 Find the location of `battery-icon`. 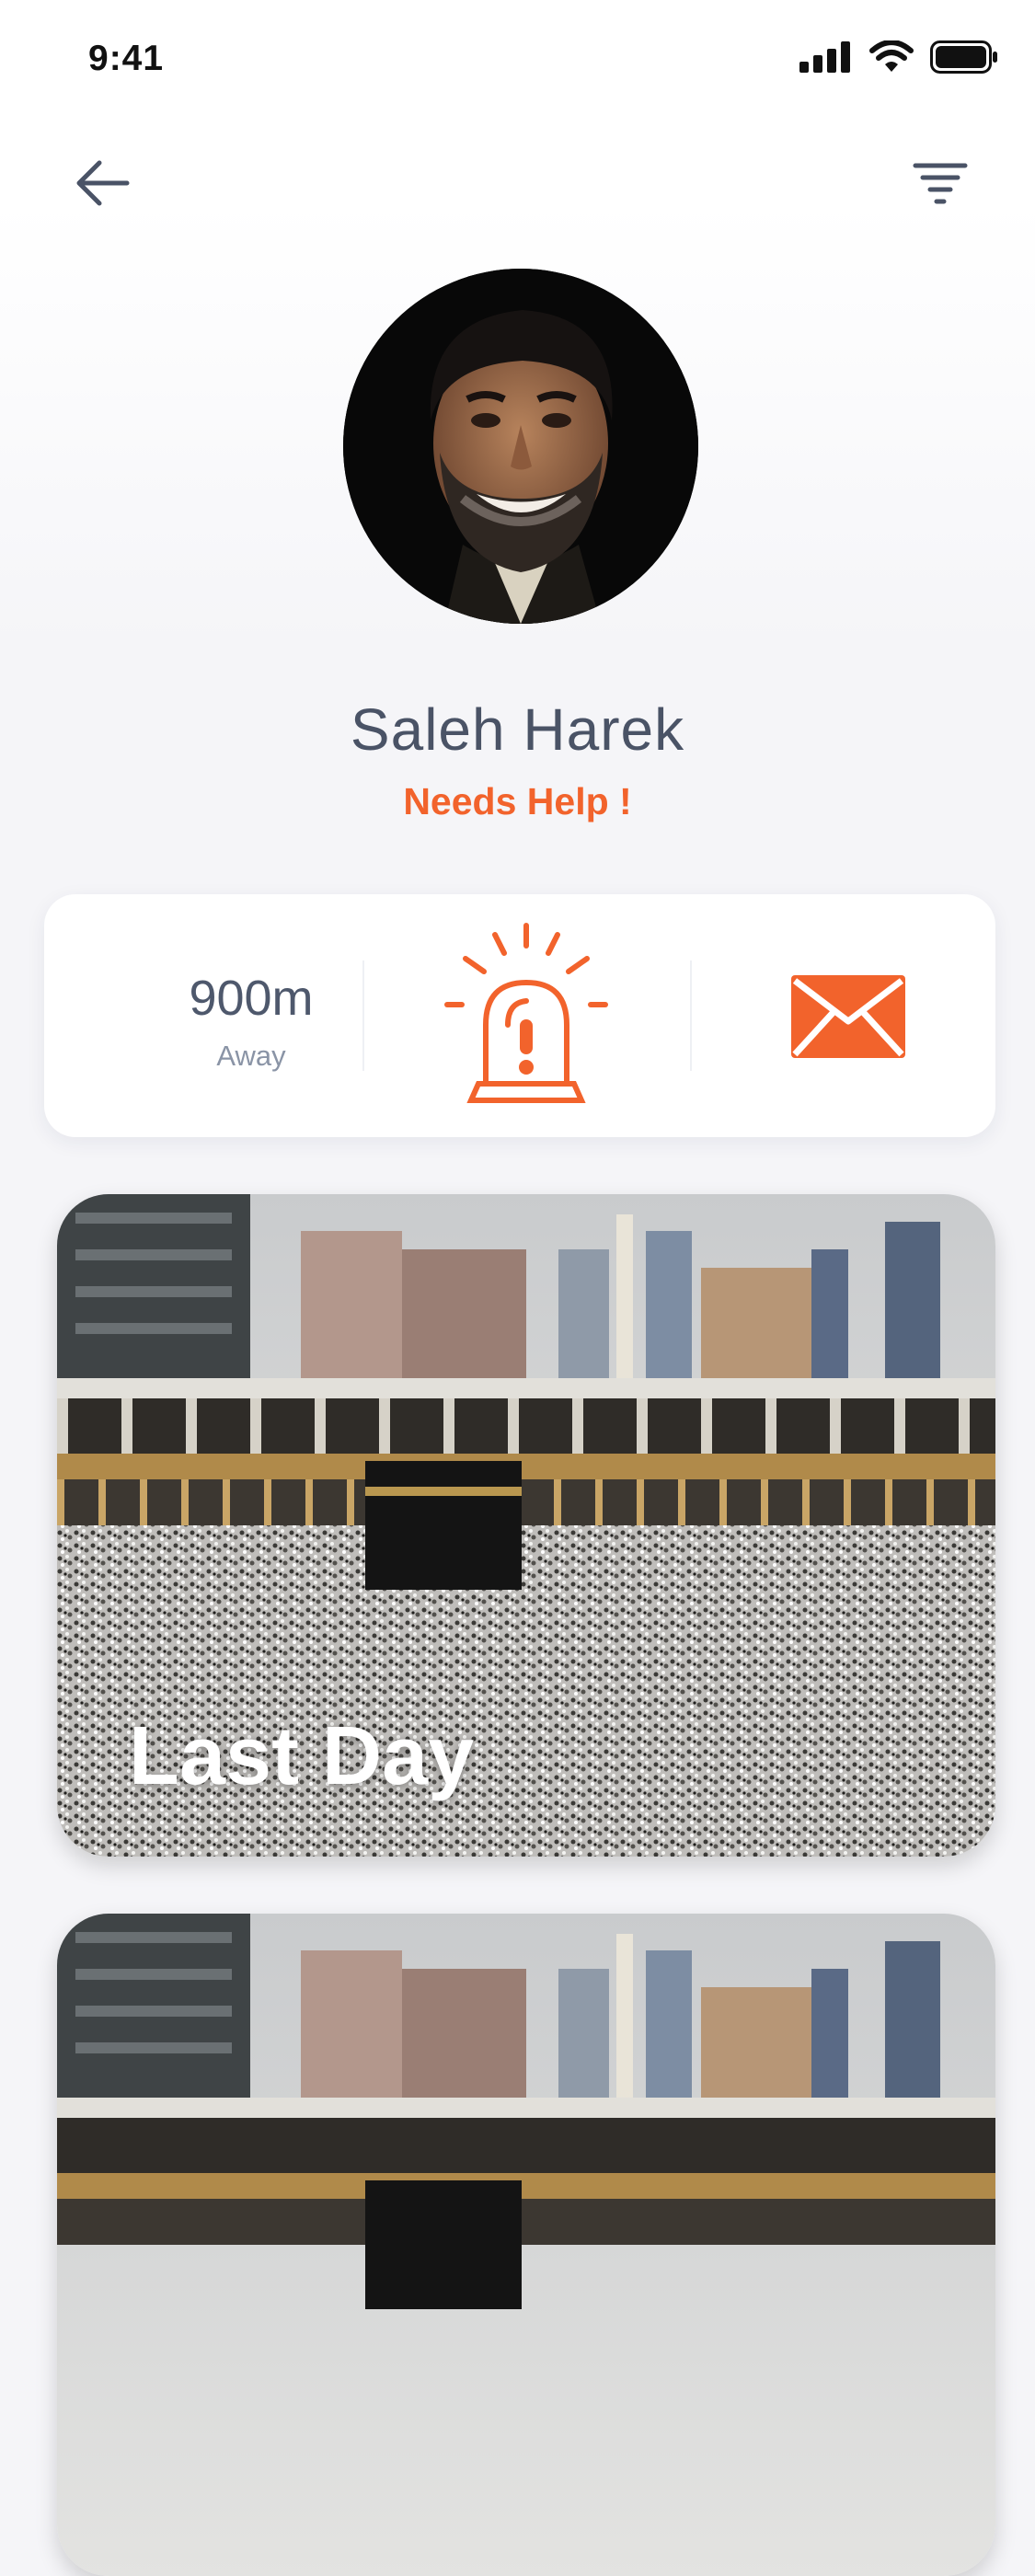

battery-icon is located at coordinates (963, 57).